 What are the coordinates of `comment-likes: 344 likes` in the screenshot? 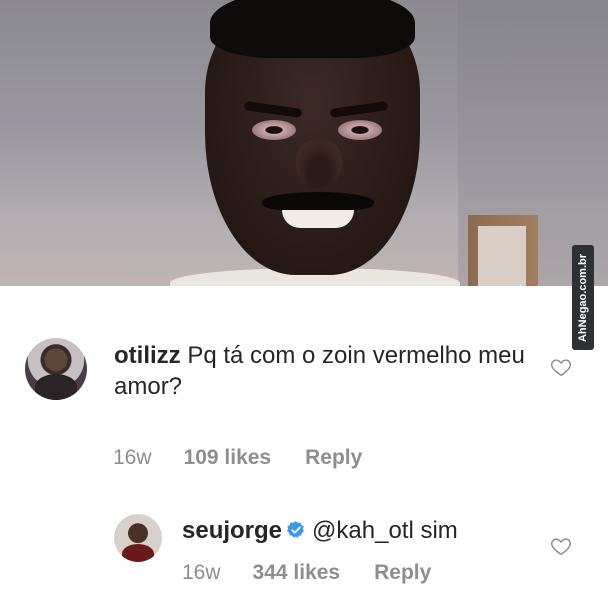 It's located at (297, 573).